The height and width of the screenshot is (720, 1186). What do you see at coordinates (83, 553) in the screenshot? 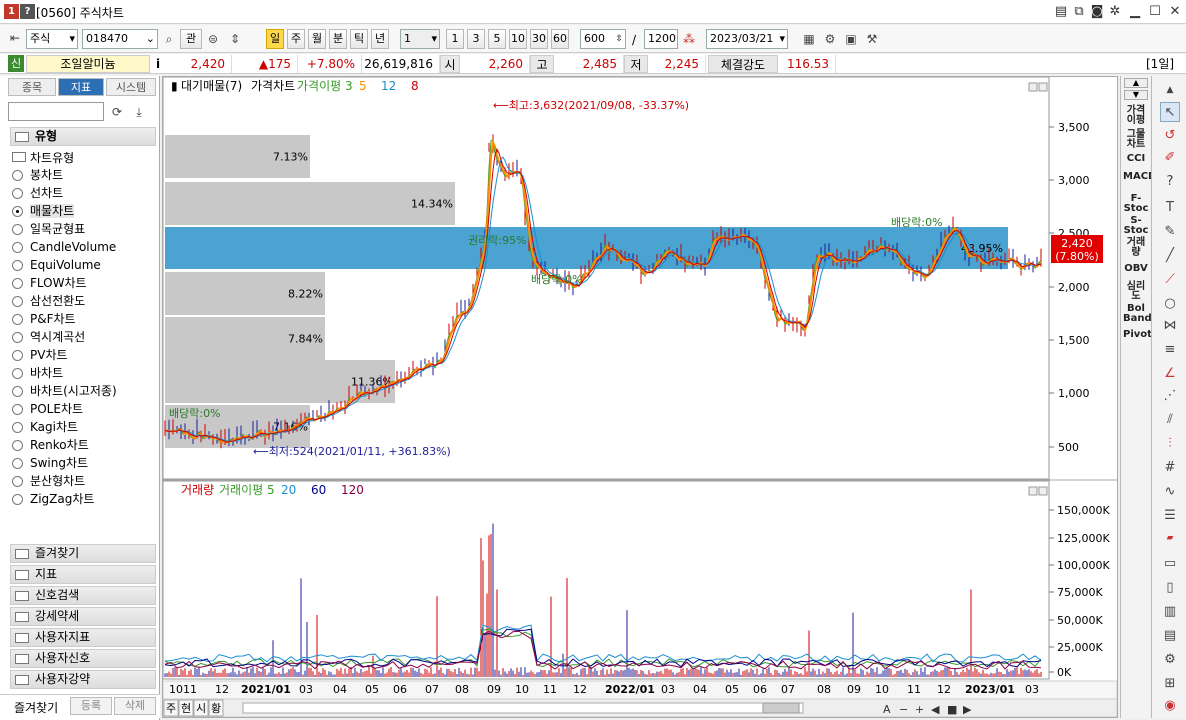
I see `folder-item: 즐겨찾기` at bounding box center [83, 553].